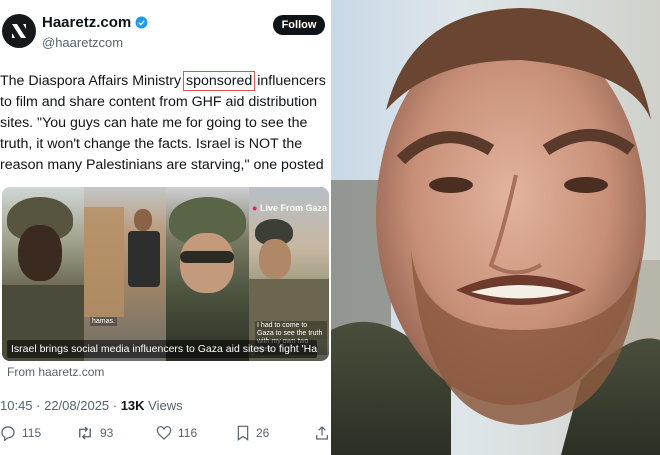 The height and width of the screenshot is (455, 660). I want to click on bookmark-icon, so click(243, 433).